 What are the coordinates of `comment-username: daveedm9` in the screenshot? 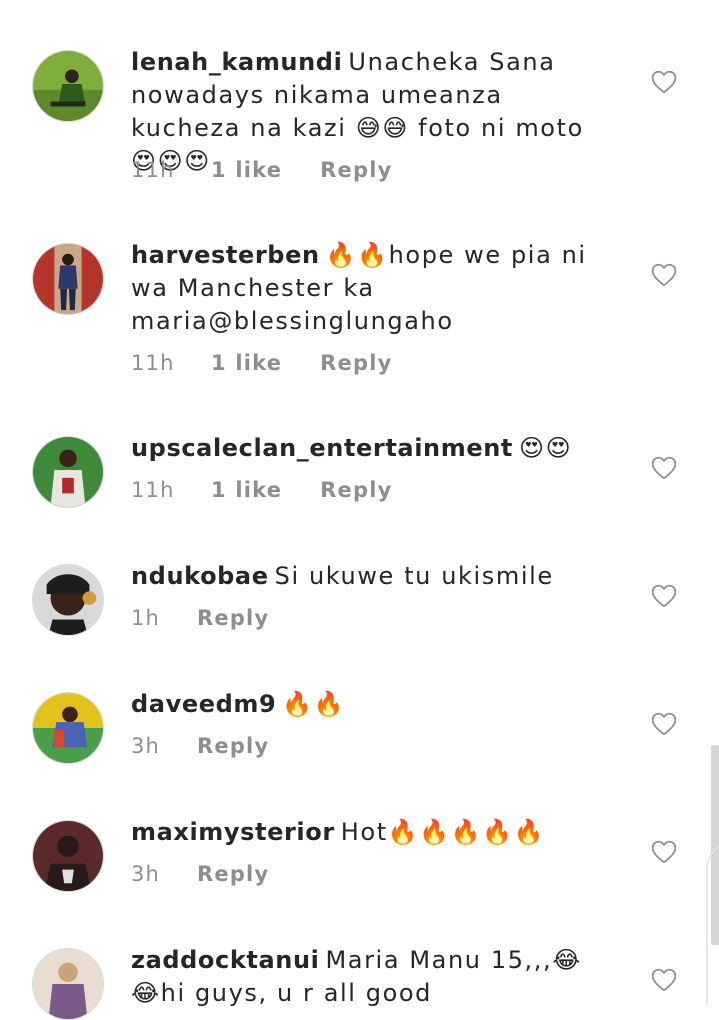 It's located at (203, 704).